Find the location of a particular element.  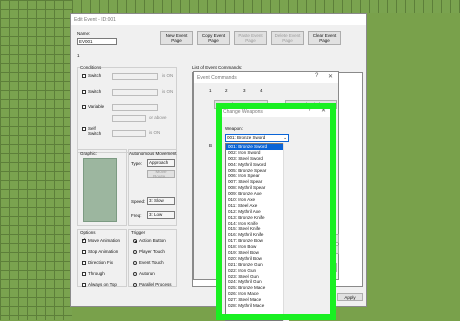

self-switch-label: Self Switch is located at coordinates (95, 131).